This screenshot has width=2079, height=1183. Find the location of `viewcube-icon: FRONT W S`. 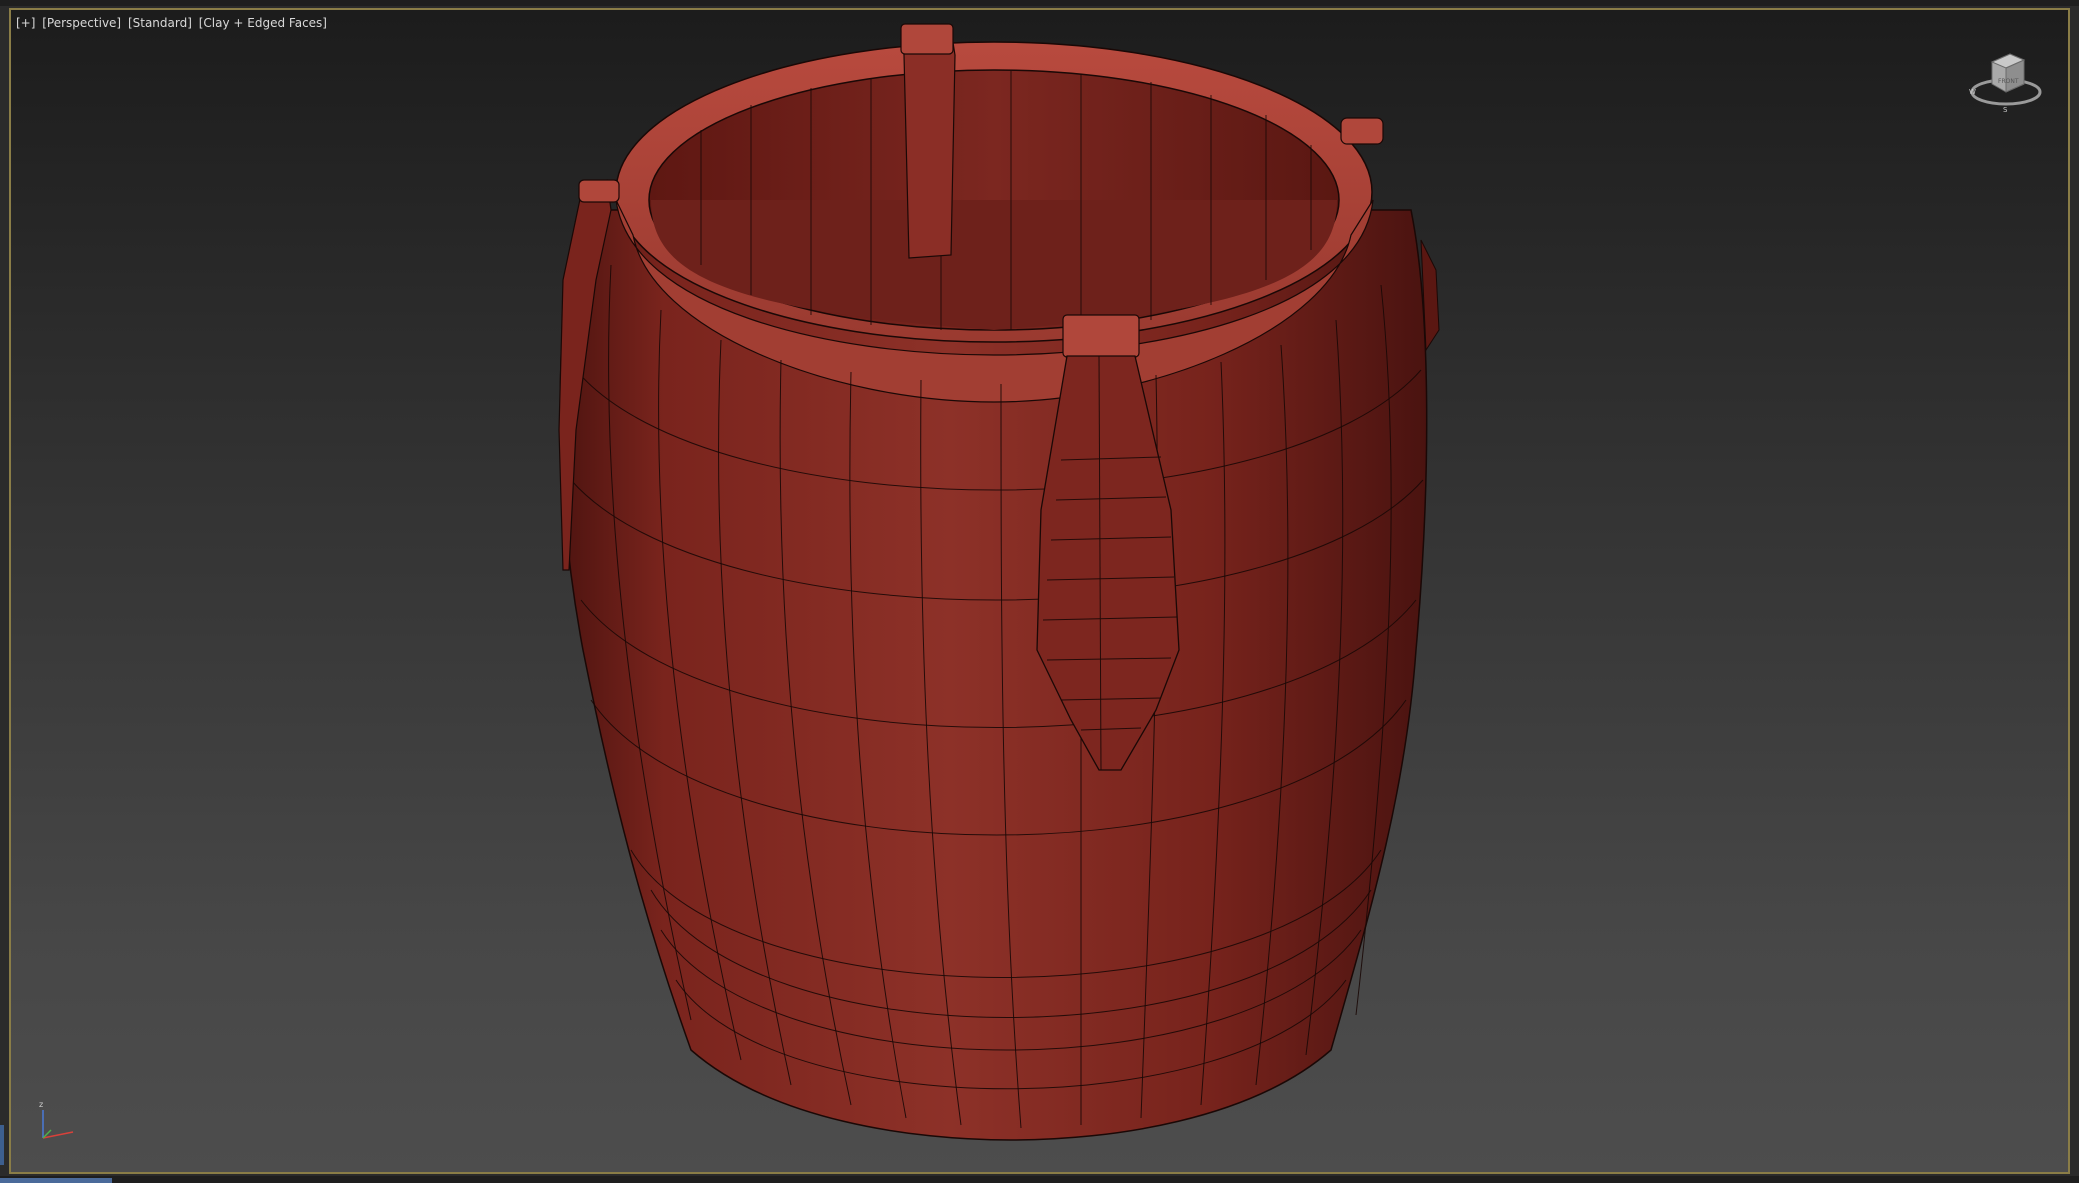

viewcube-icon: FRONT W S is located at coordinates (2006, 80).